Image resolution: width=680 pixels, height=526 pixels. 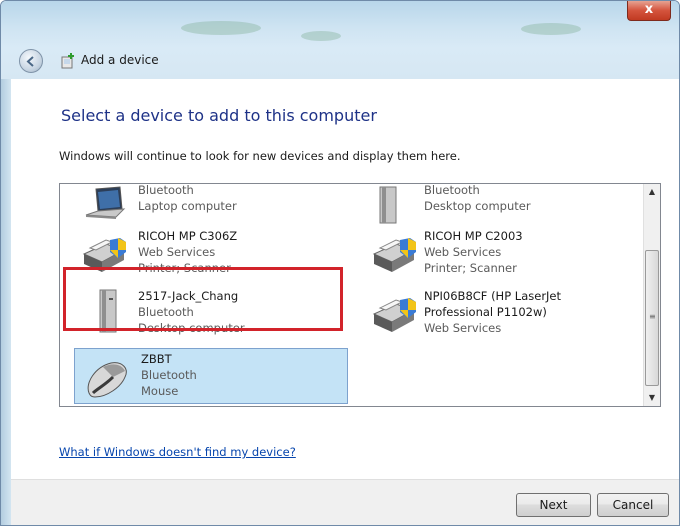 What do you see at coordinates (652, 192) in the screenshot?
I see `scroll-up-icon: ▲` at bounding box center [652, 192].